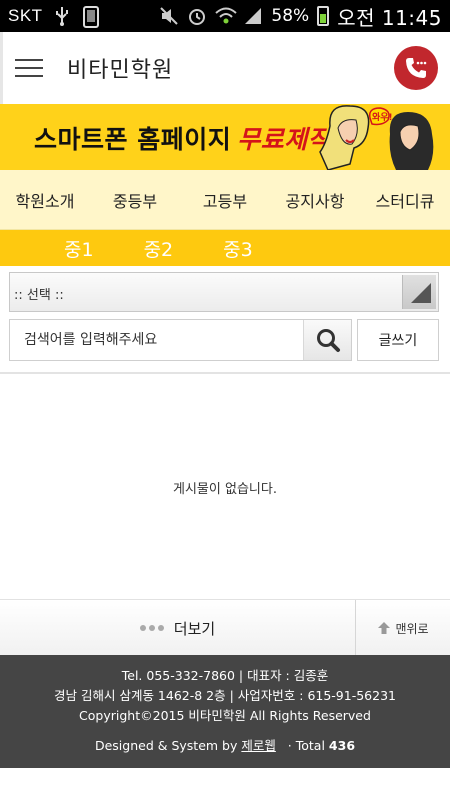 This screenshot has width=450, height=800. I want to click on banner-text: 스마트폰 홈페이지 무료제작!, so click(188, 138).